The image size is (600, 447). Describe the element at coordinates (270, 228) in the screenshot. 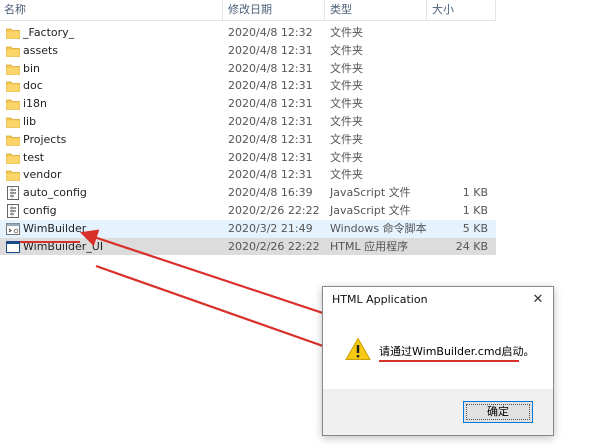

I see `file-date: 2020/3/2 21:49` at that location.